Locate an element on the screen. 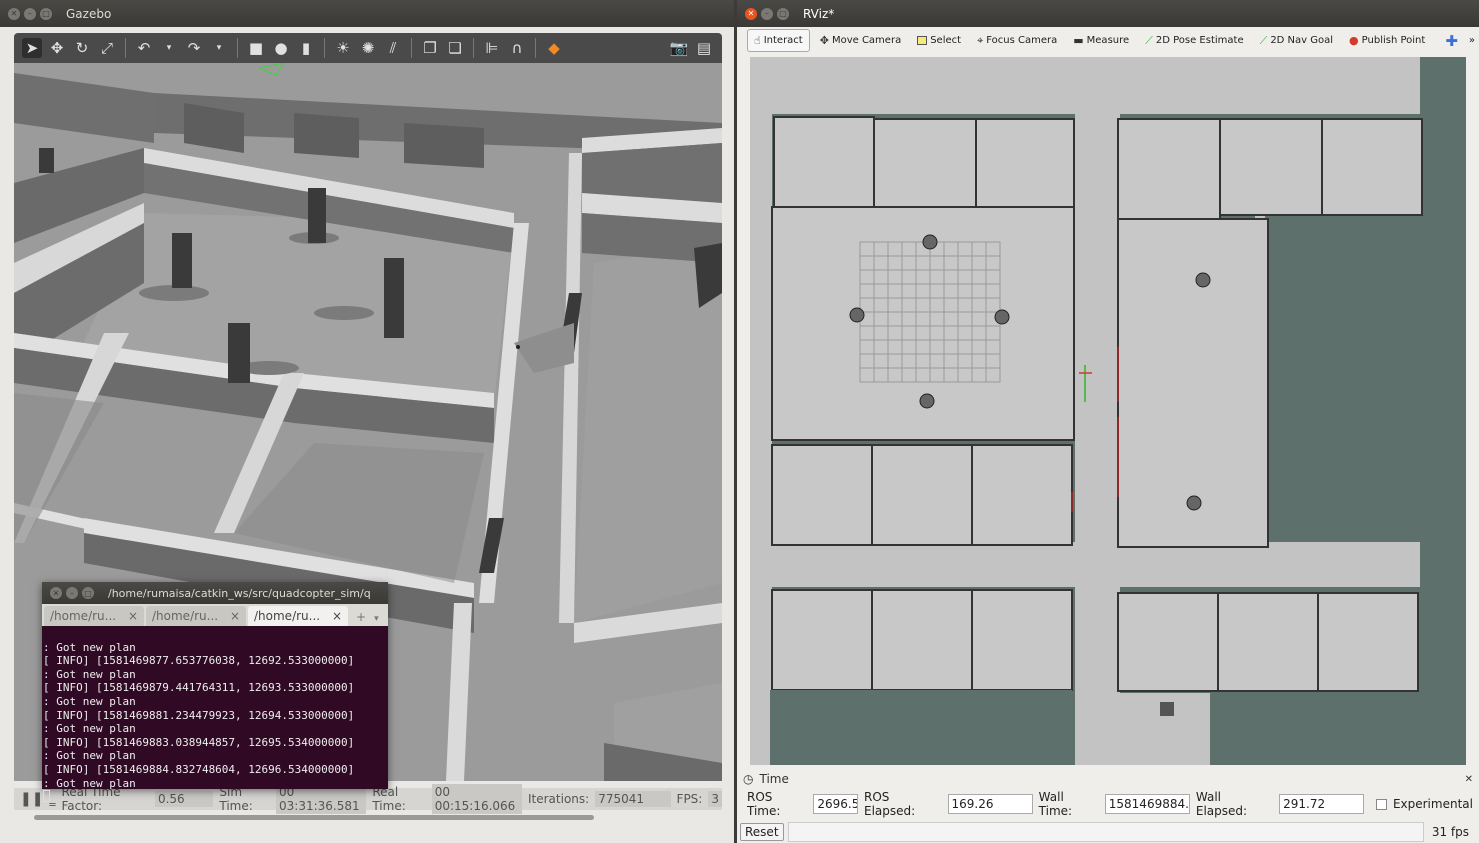 This screenshot has width=1479, height=843. experimental-label: Experimental is located at coordinates (1432, 804).